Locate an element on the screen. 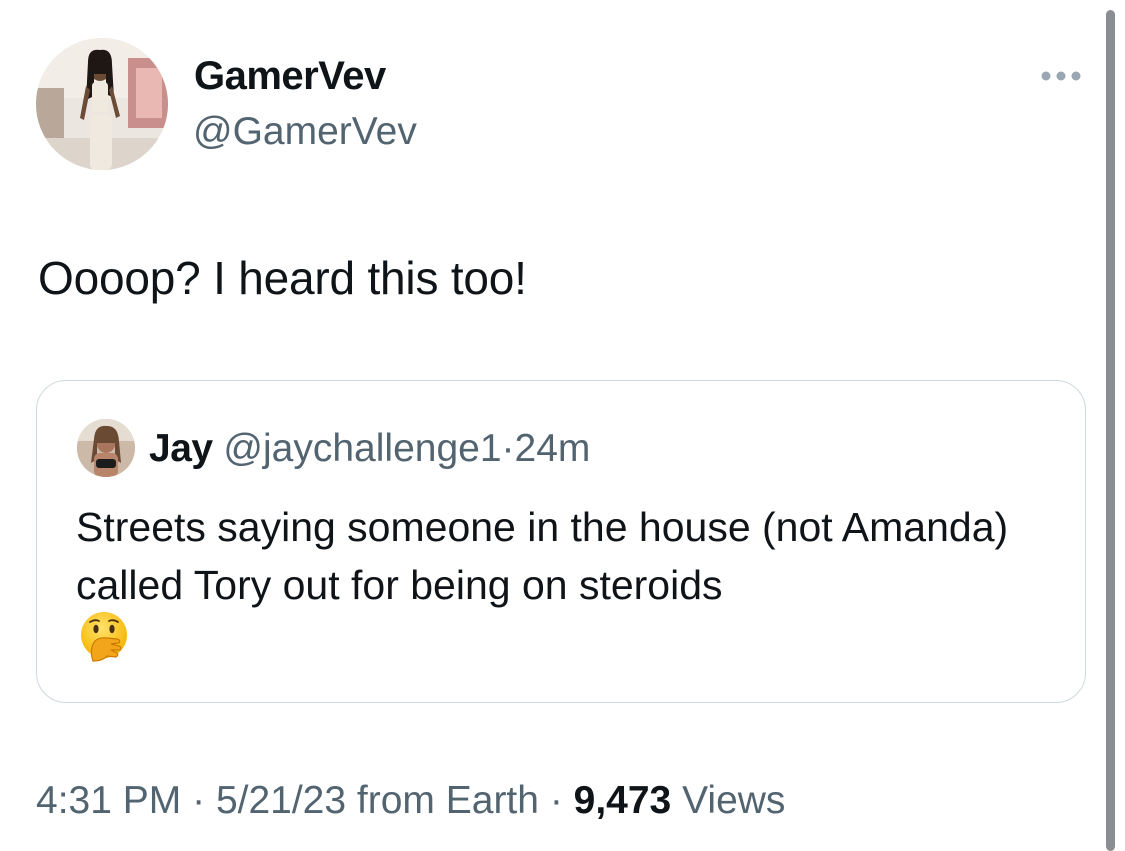 The image size is (1125, 851). author-avatar is located at coordinates (102, 104).